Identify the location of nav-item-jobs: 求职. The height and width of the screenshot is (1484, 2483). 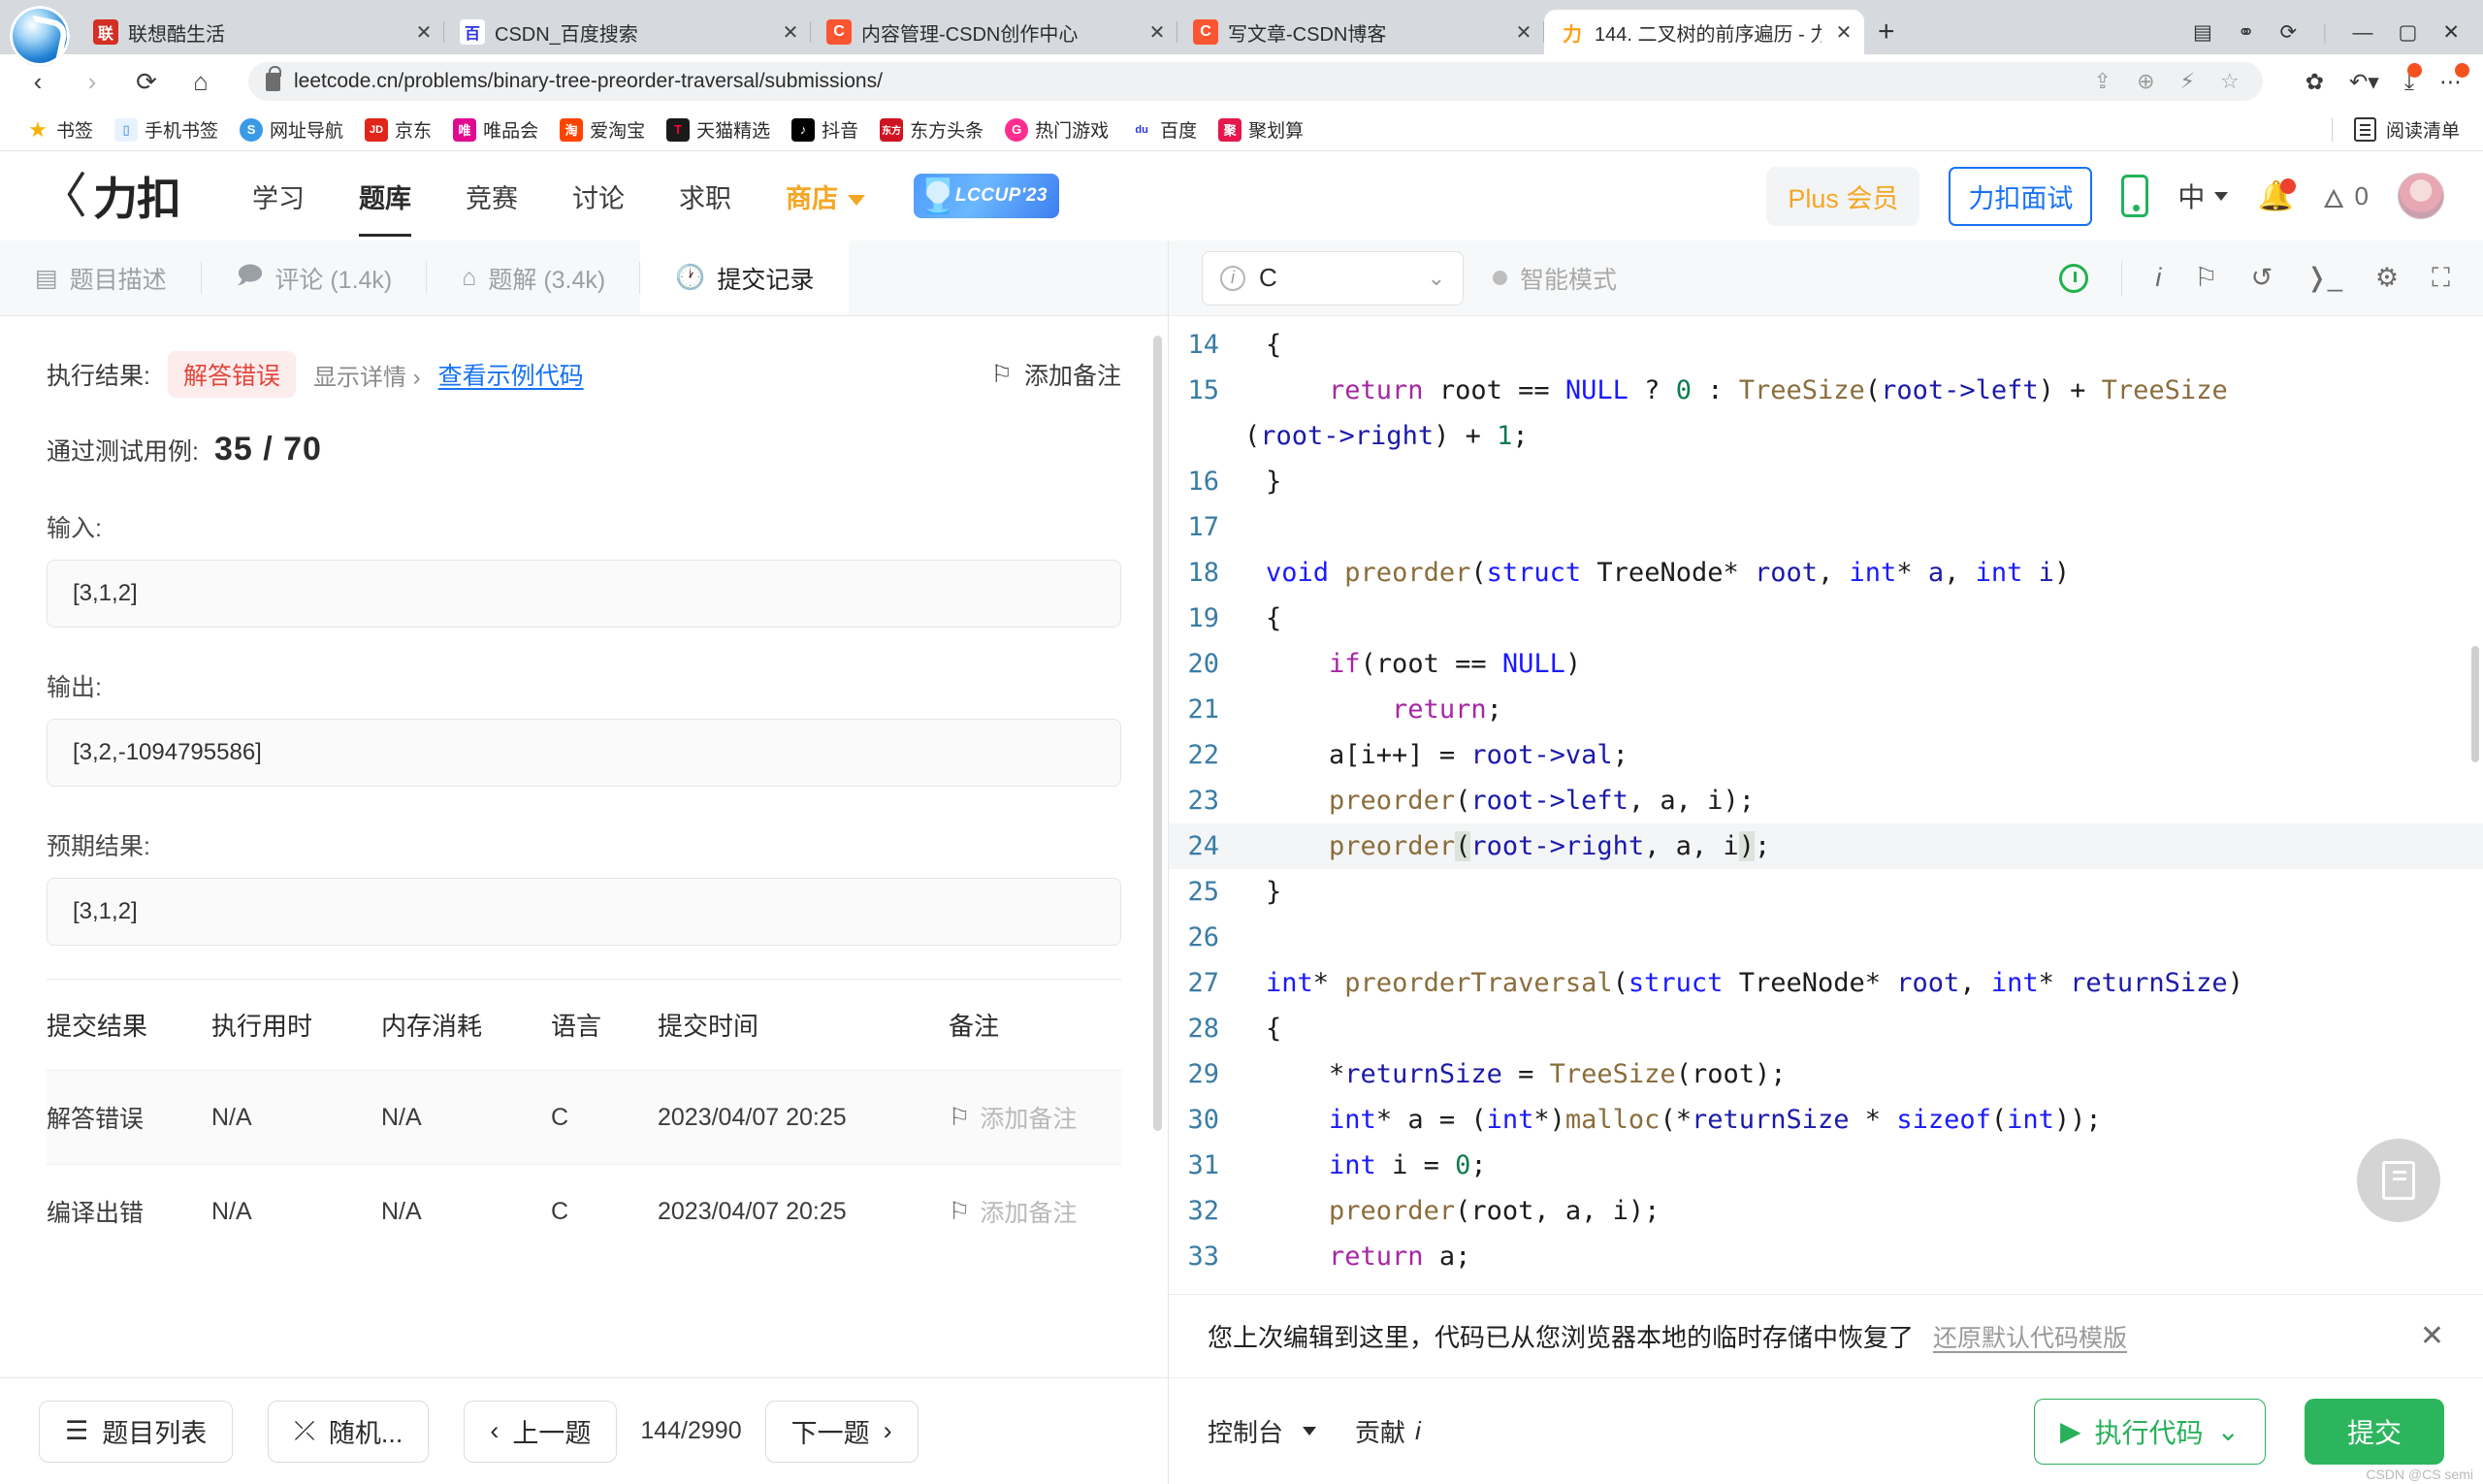
(705, 196).